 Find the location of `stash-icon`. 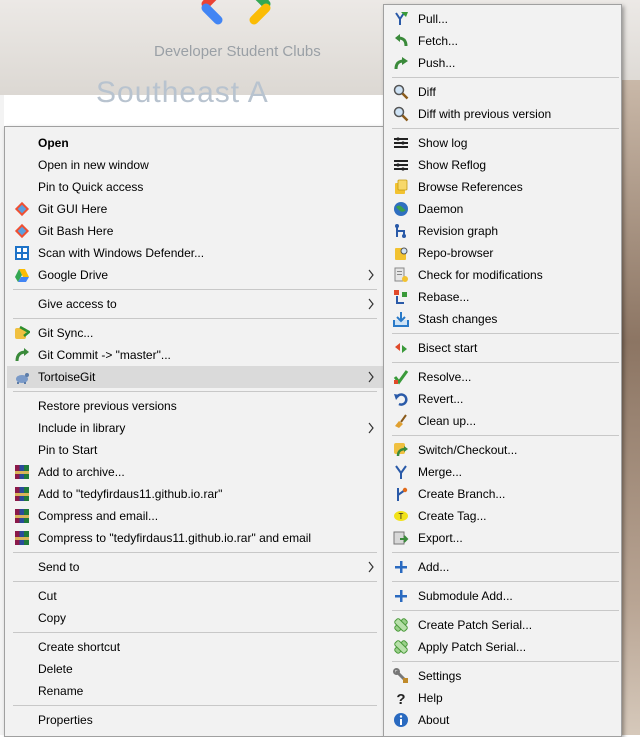

stash-icon is located at coordinates (401, 319).